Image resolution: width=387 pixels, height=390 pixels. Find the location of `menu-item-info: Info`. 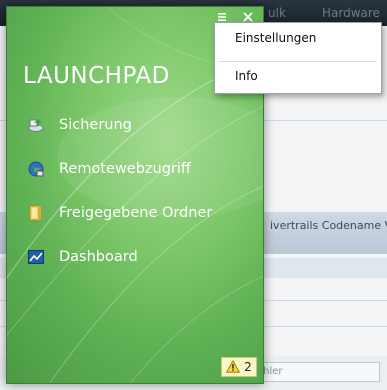

menu-item-info: Info is located at coordinates (298, 76).